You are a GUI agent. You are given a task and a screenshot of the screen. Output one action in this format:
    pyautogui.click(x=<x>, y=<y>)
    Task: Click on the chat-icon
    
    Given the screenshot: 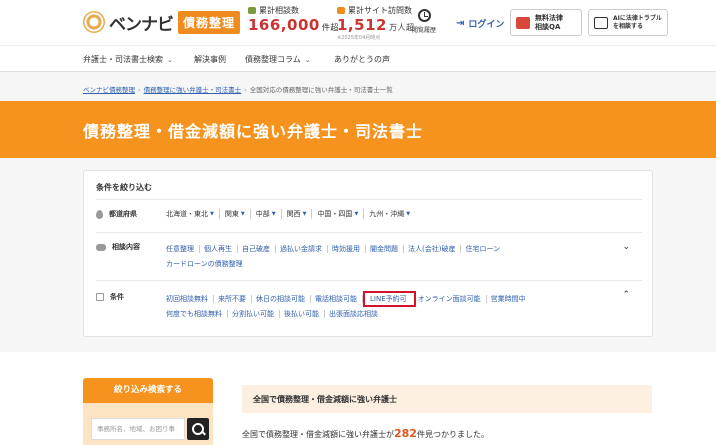 What is the action you would take?
    pyautogui.click(x=252, y=10)
    